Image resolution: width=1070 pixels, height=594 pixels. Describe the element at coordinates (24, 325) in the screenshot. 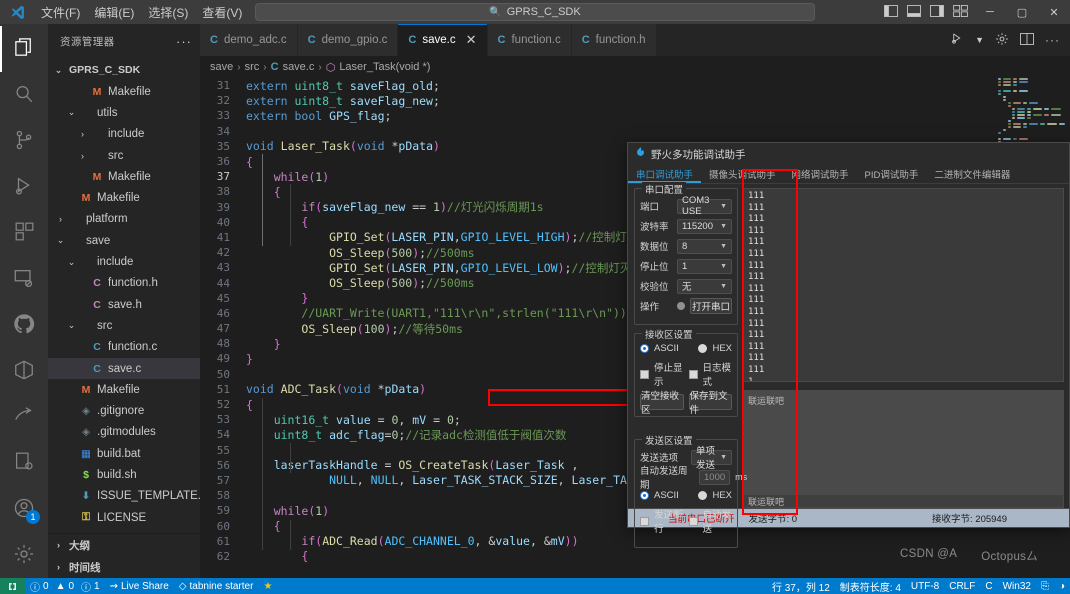

I see `activity-github` at that location.